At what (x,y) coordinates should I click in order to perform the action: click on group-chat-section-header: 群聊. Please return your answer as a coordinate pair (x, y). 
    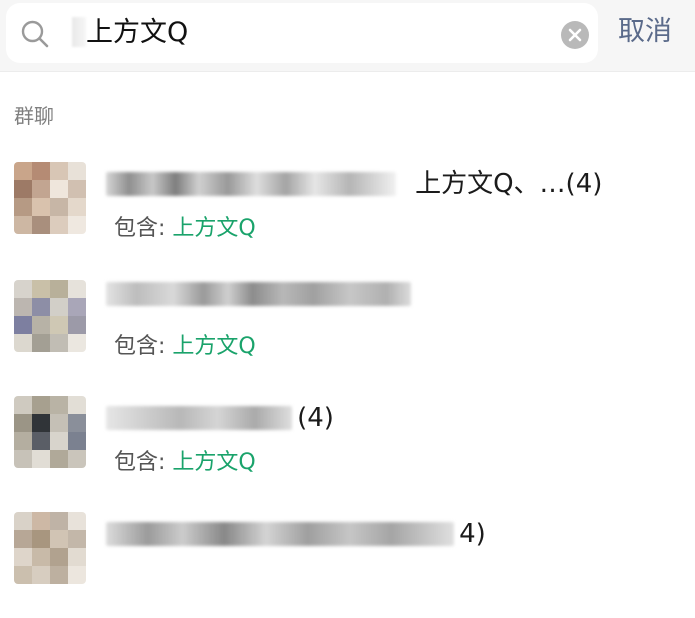
    Looking at the image, I should click on (347, 113).